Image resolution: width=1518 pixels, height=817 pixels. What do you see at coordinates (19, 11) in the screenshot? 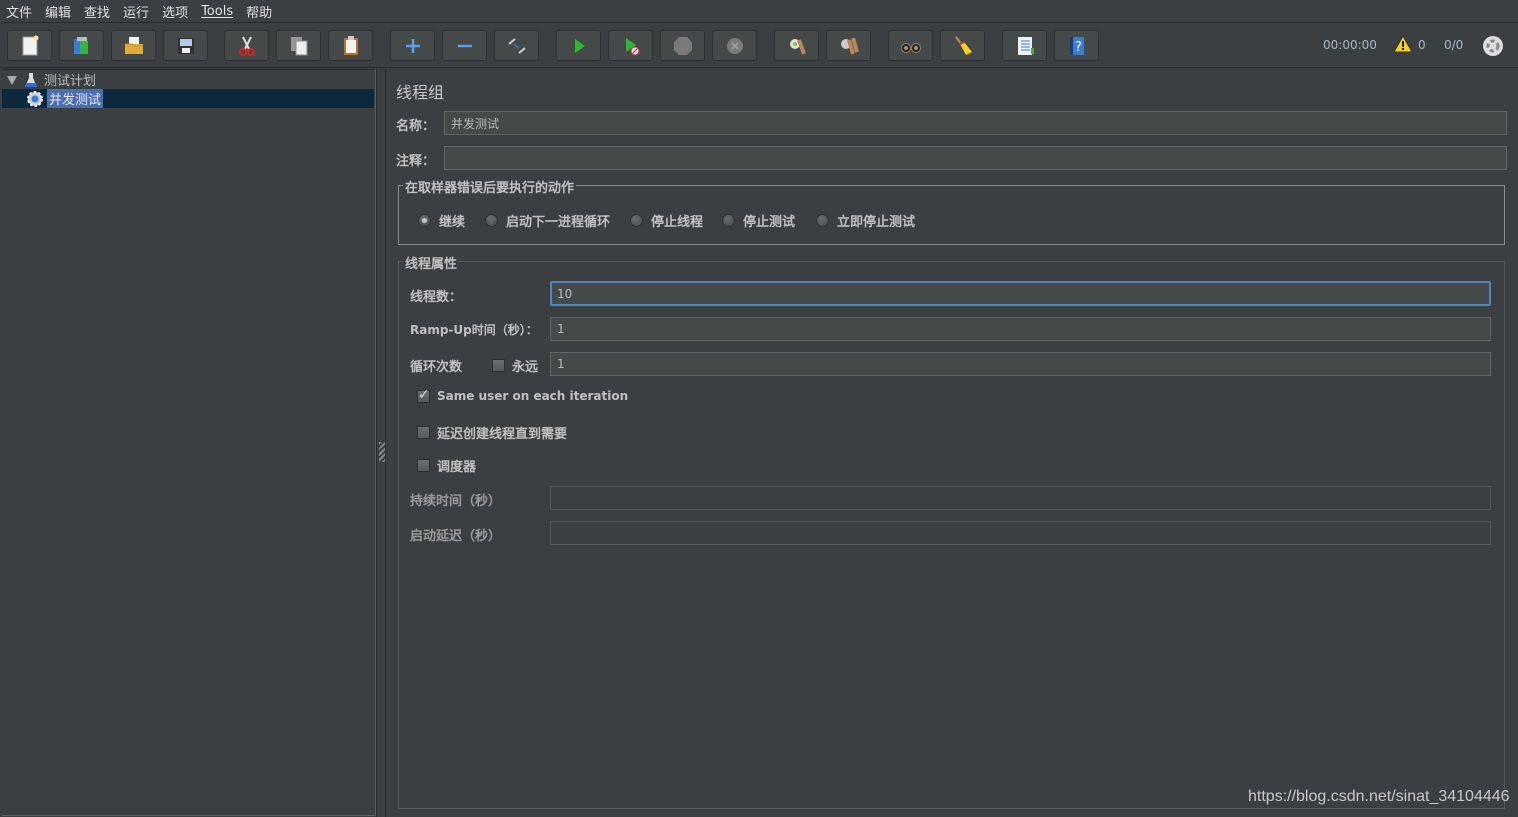
I see `menu-file: 文件` at bounding box center [19, 11].